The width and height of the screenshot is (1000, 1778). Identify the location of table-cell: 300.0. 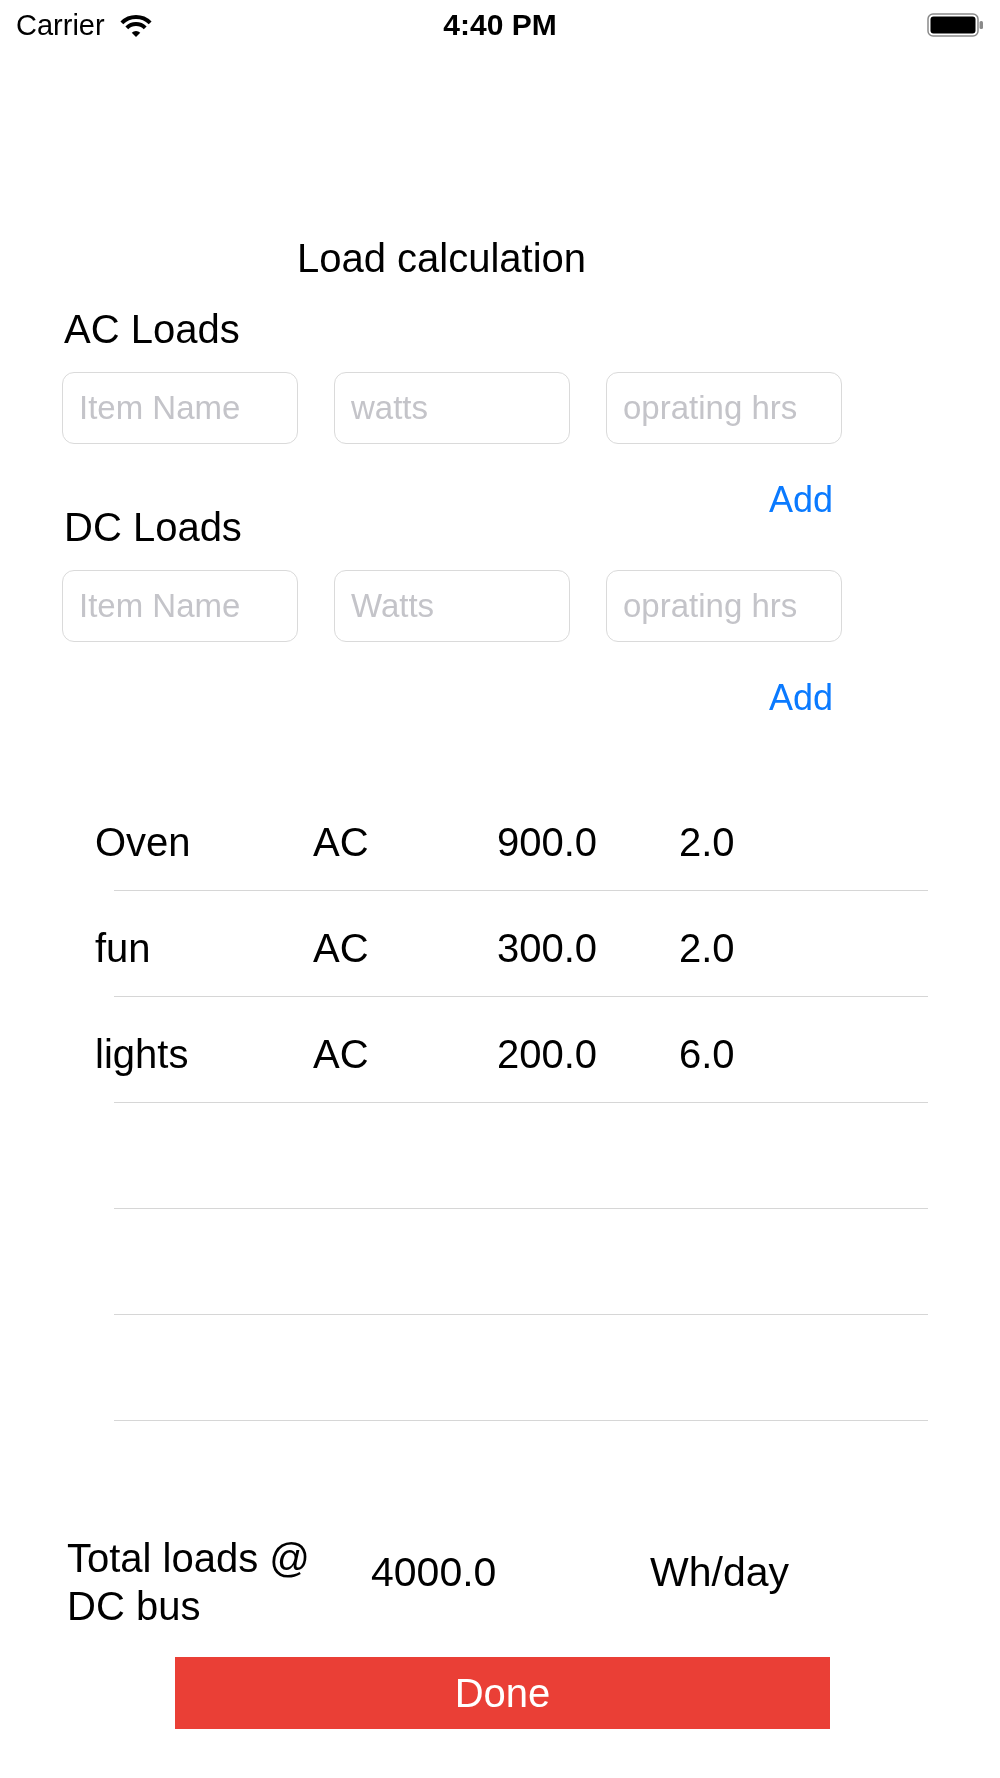
(547, 947).